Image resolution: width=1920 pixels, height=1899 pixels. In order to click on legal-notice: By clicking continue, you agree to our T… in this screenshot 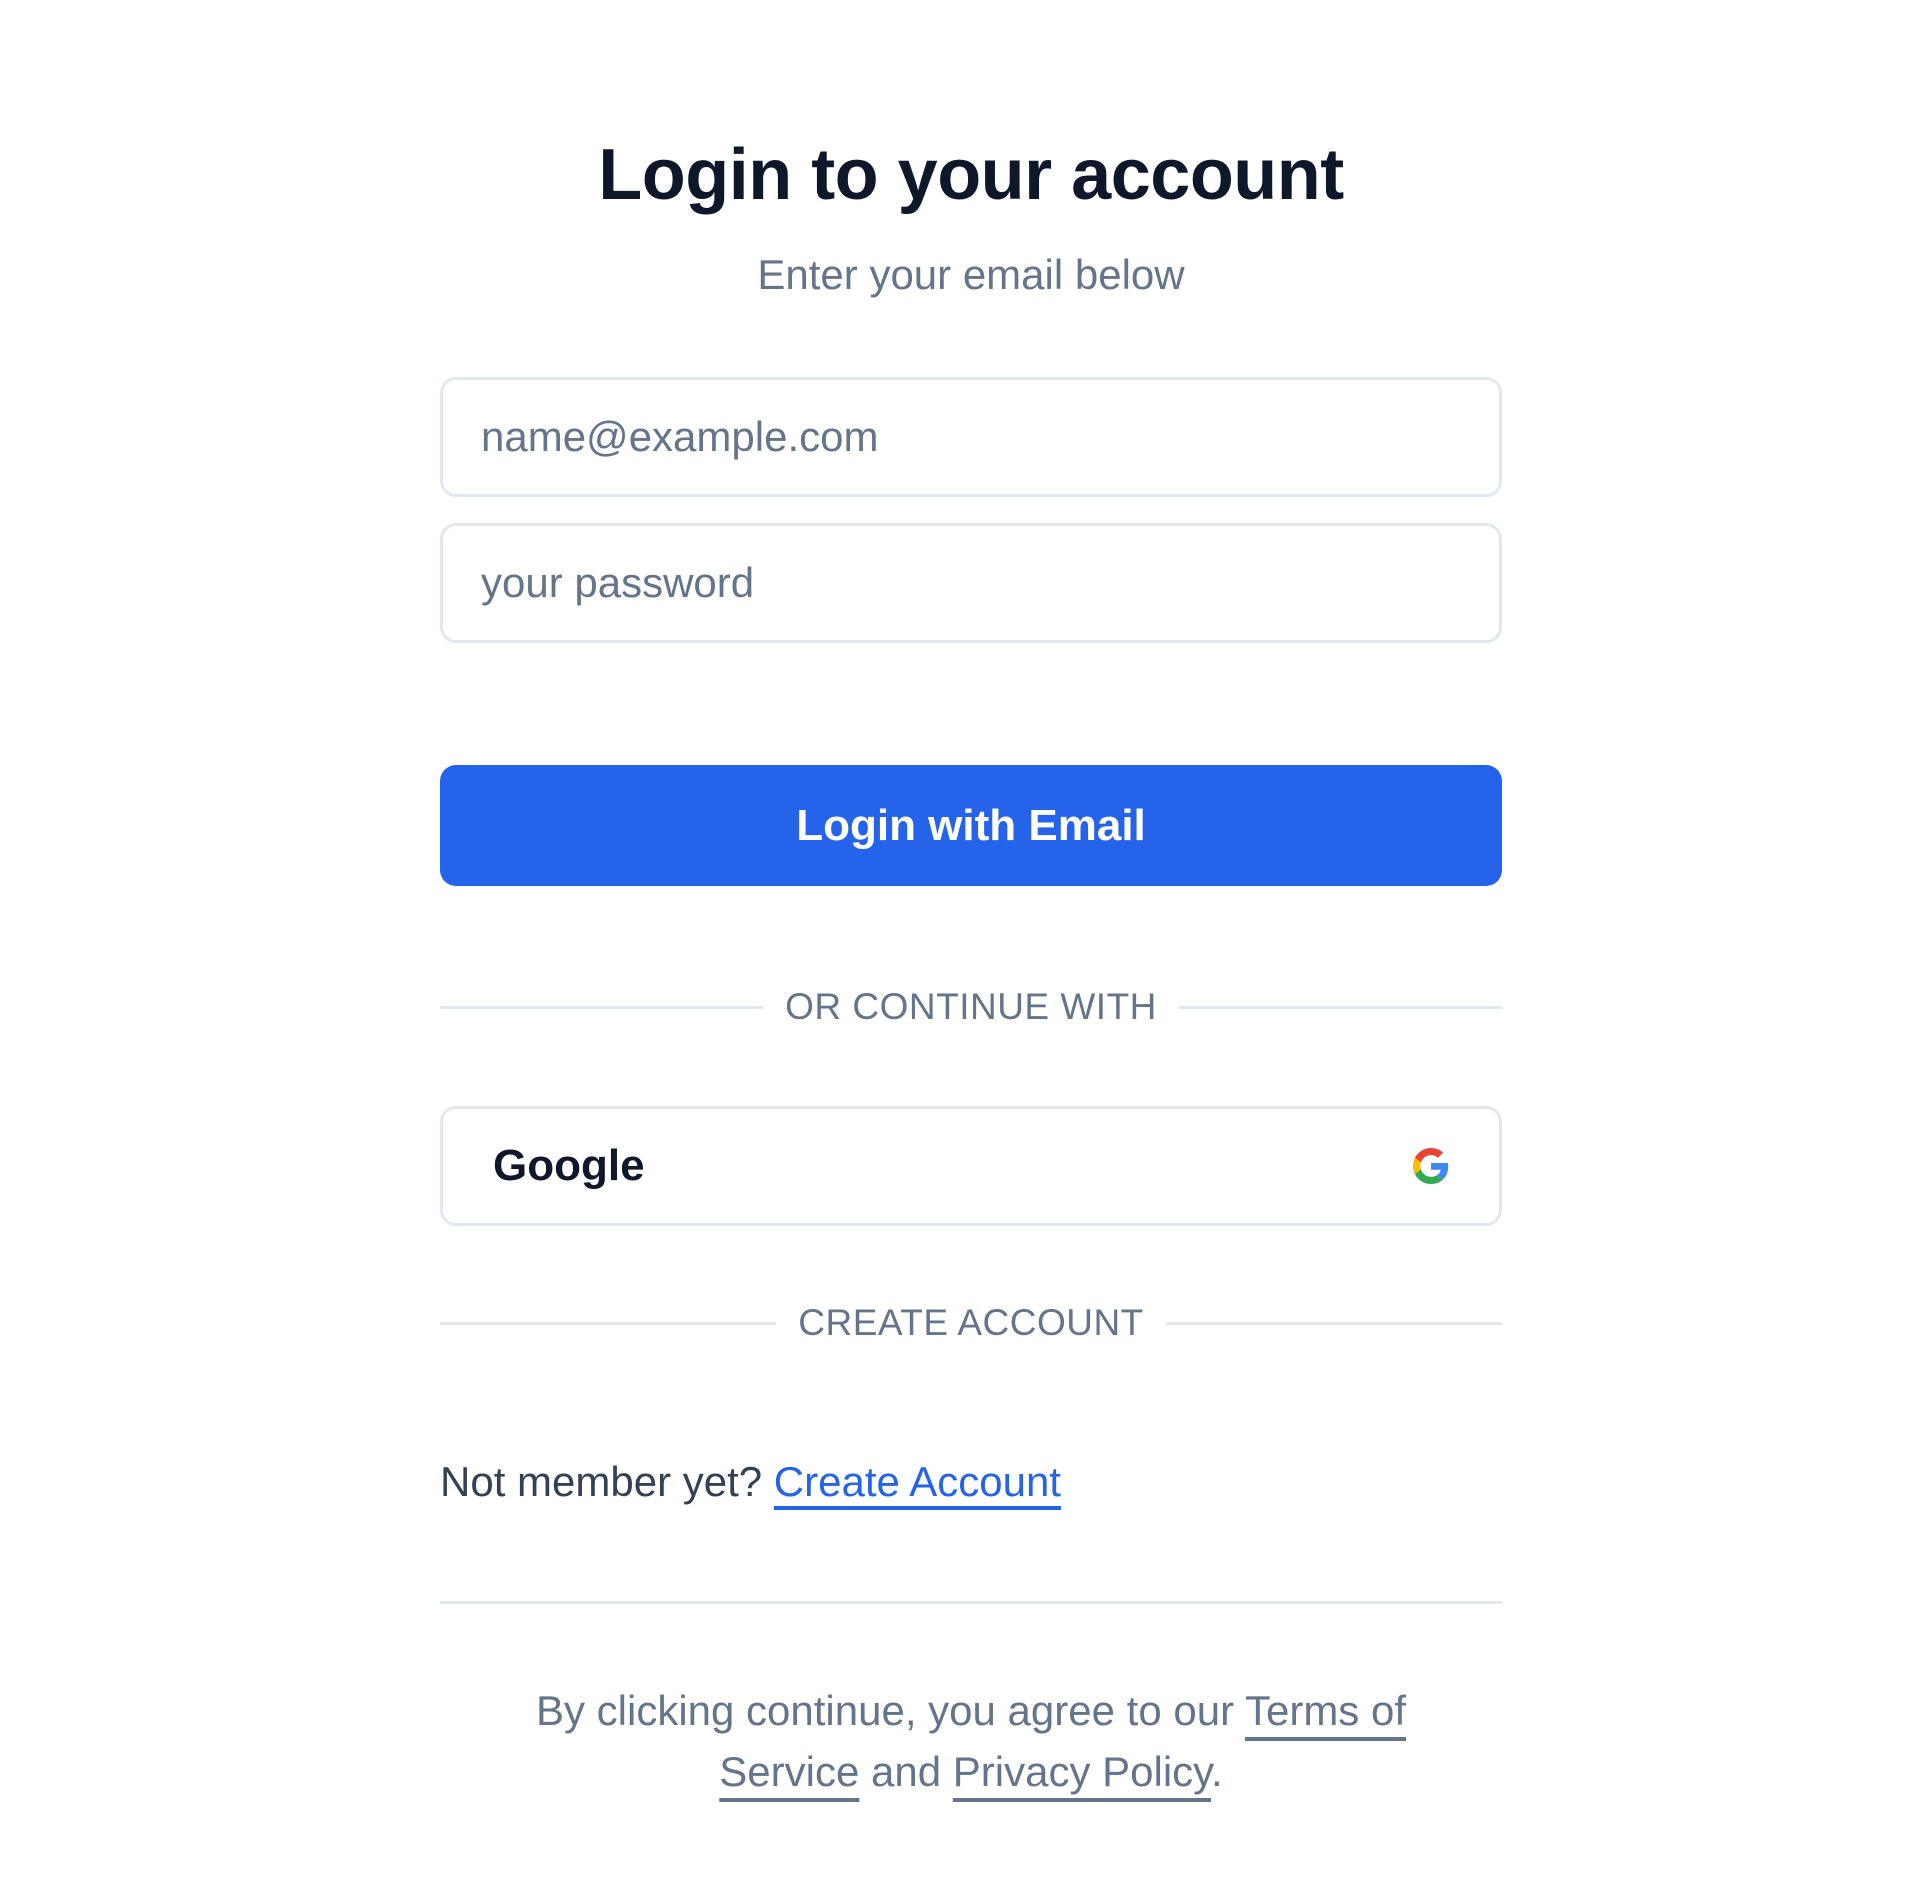, I will do `click(971, 1741)`.